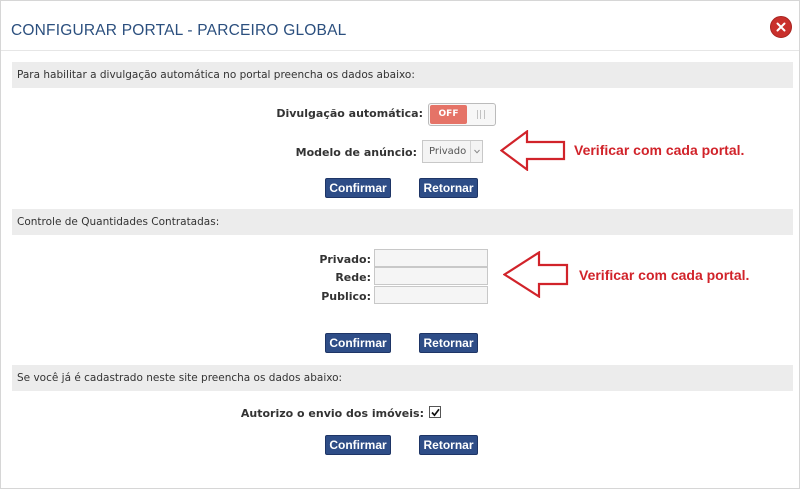 The height and width of the screenshot is (489, 800). I want to click on toggle-grip-icon, so click(481, 114).